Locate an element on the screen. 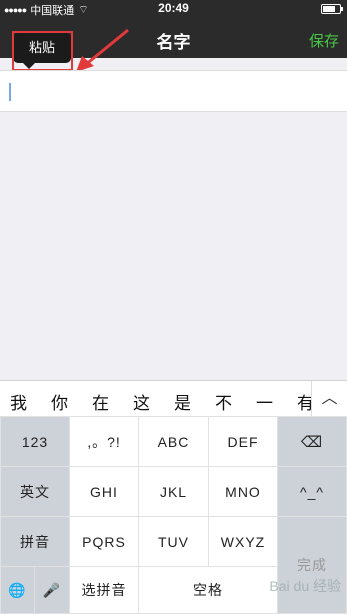  key-ghi: GHI is located at coordinates (104, 491).